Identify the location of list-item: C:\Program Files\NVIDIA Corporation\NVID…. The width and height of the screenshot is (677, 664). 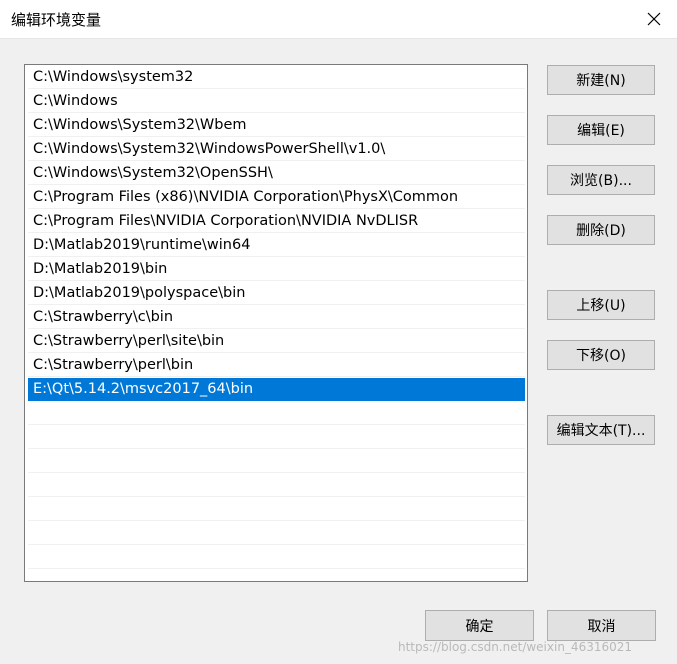
(276, 221).